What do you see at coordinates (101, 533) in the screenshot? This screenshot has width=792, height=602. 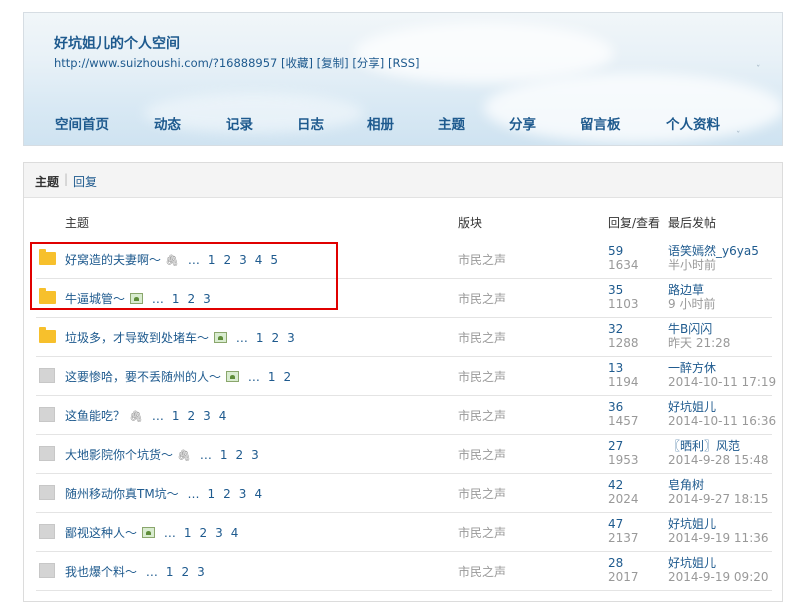 I see `thread-title: 鄙视这种人～` at bounding box center [101, 533].